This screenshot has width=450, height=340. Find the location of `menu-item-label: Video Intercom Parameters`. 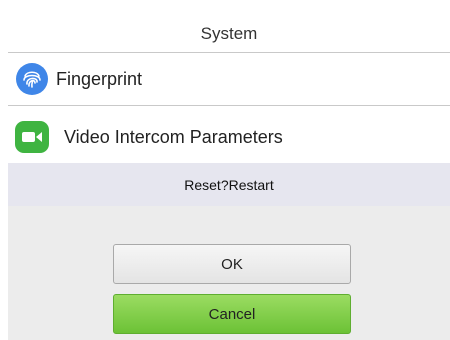

menu-item-label: Video Intercom Parameters is located at coordinates (173, 136).